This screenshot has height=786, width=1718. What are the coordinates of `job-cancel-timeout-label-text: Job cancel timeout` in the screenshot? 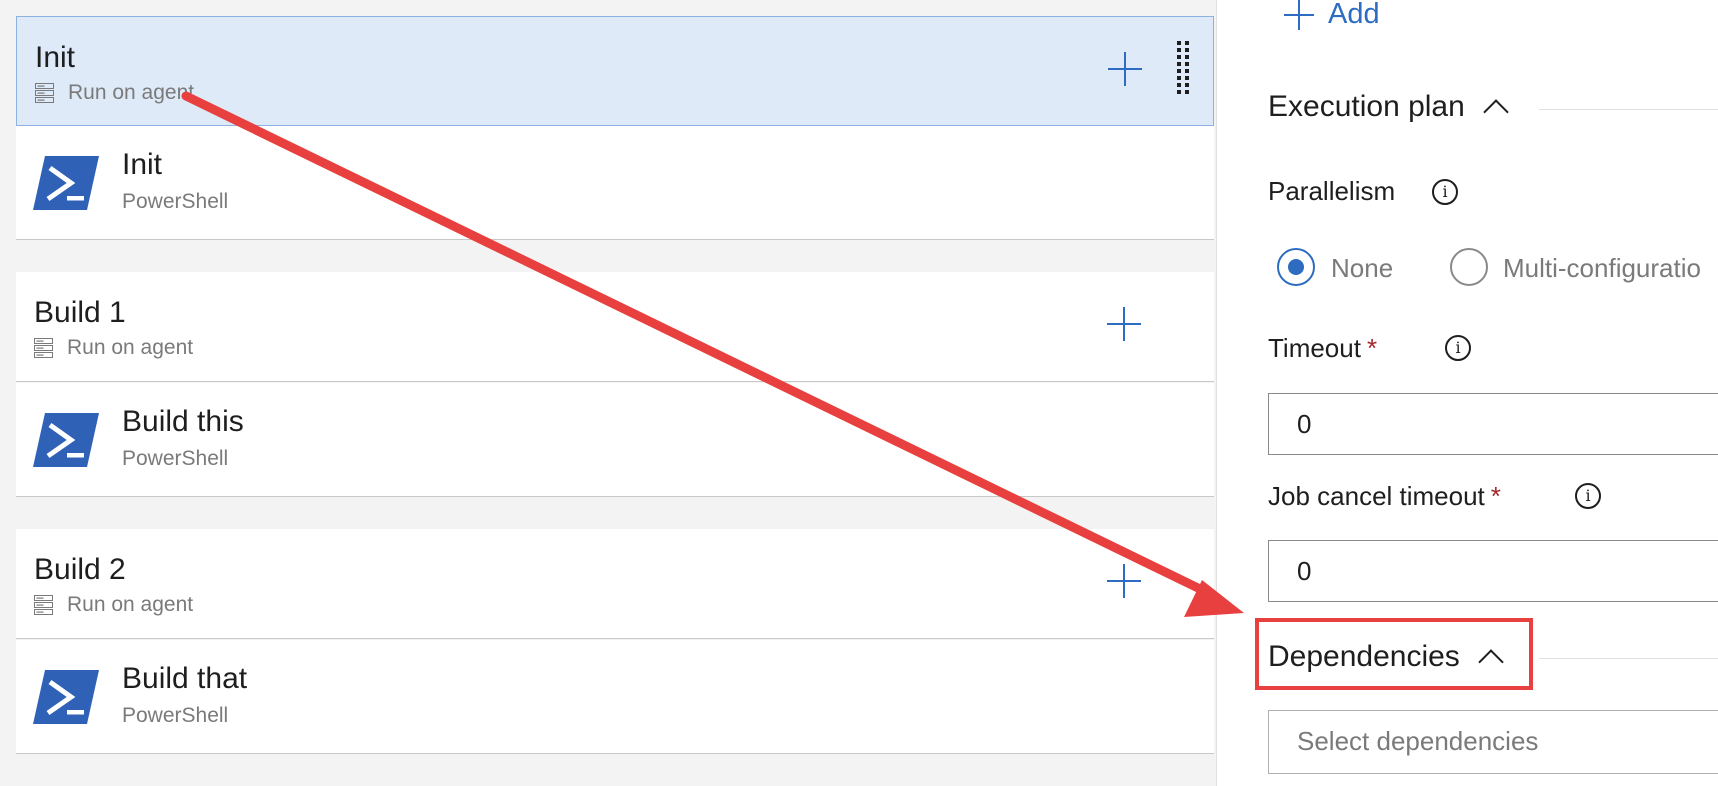 It's located at (1376, 496).